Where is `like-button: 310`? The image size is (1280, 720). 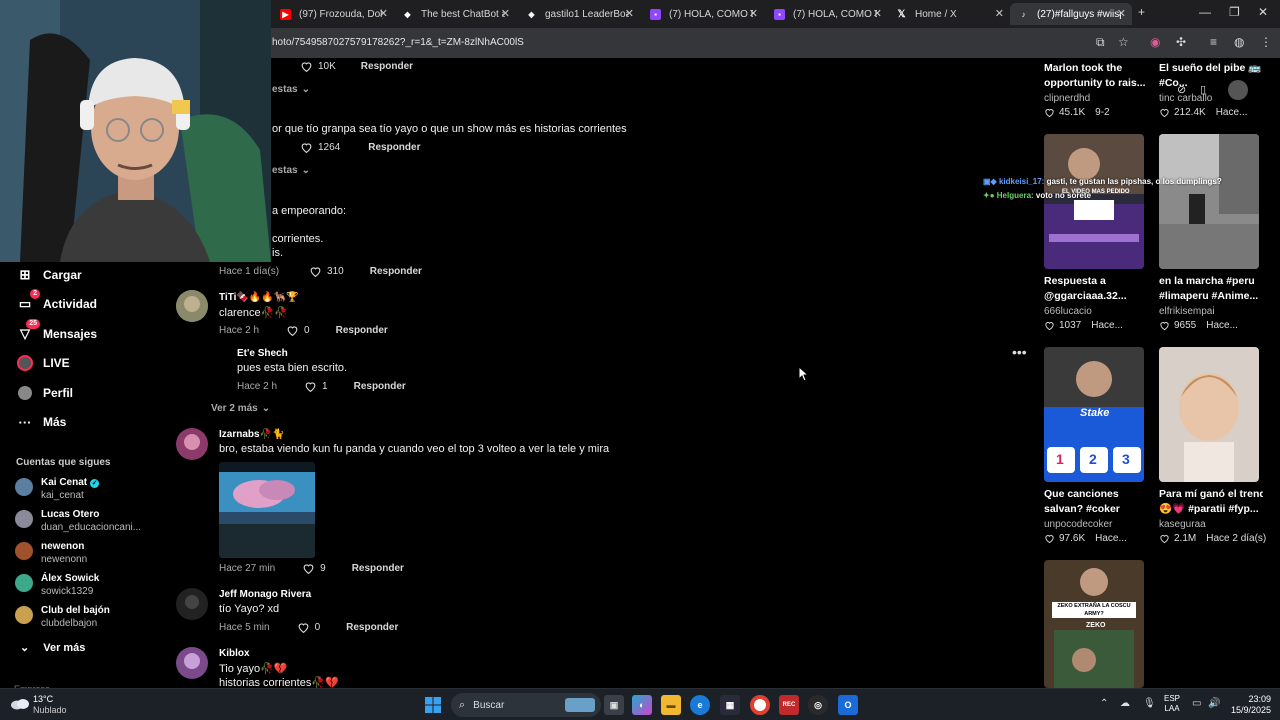
like-button: 310 is located at coordinates (326, 271).